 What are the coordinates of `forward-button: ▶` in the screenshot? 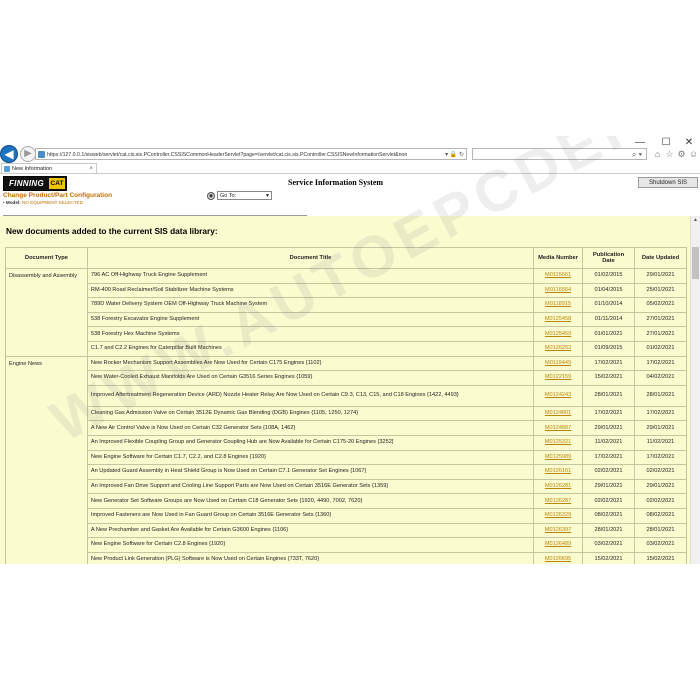 It's located at (28, 154).